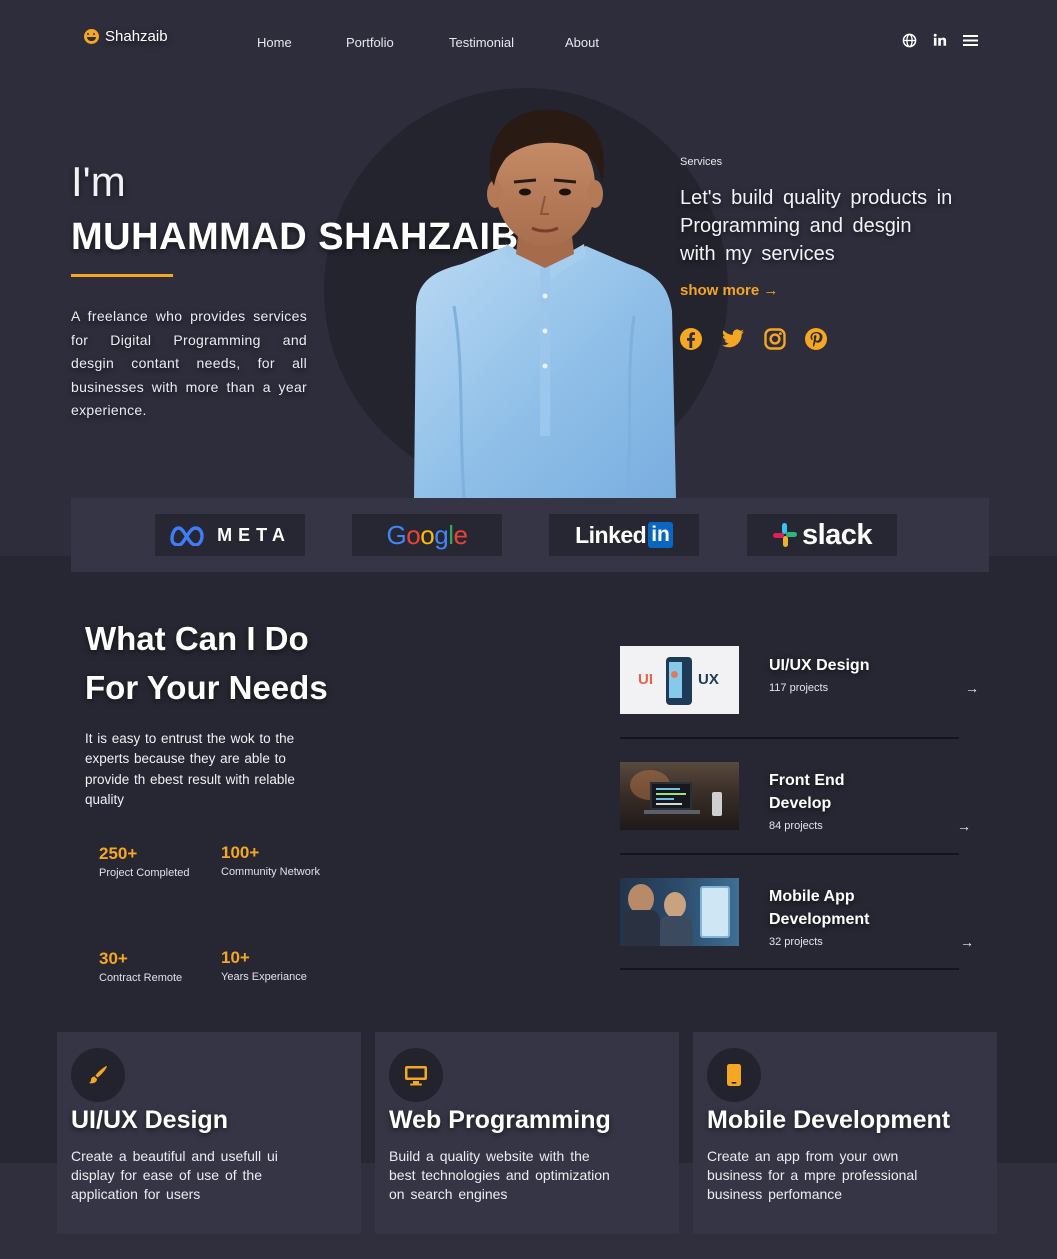 The width and height of the screenshot is (1057, 1259). I want to click on card-title: Mobile Development, so click(829, 1120).